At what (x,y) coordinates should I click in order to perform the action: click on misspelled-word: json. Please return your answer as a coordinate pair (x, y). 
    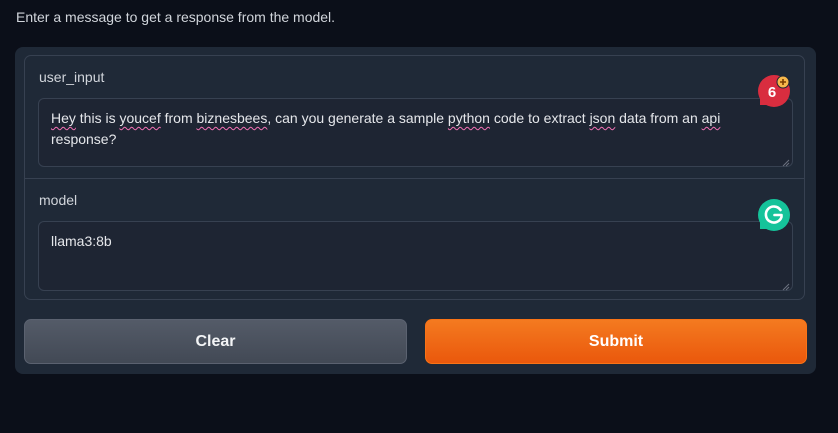
    Looking at the image, I should click on (602, 118).